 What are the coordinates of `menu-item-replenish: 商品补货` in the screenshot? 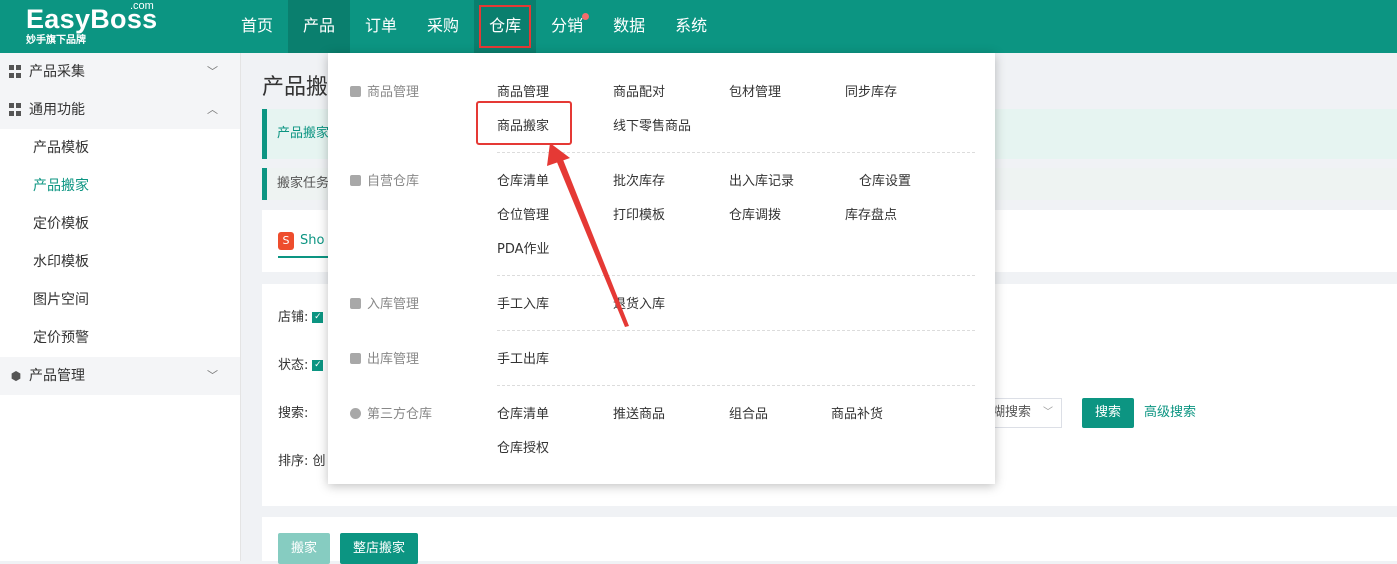 It's located at (857, 412).